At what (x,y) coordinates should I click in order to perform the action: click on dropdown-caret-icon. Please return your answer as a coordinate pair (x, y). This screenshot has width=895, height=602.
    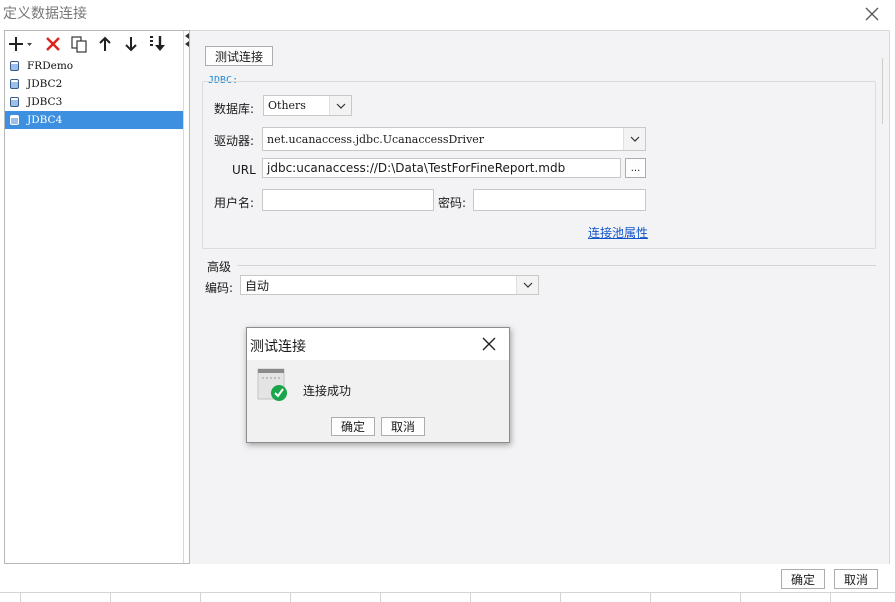
    Looking at the image, I should click on (29, 44).